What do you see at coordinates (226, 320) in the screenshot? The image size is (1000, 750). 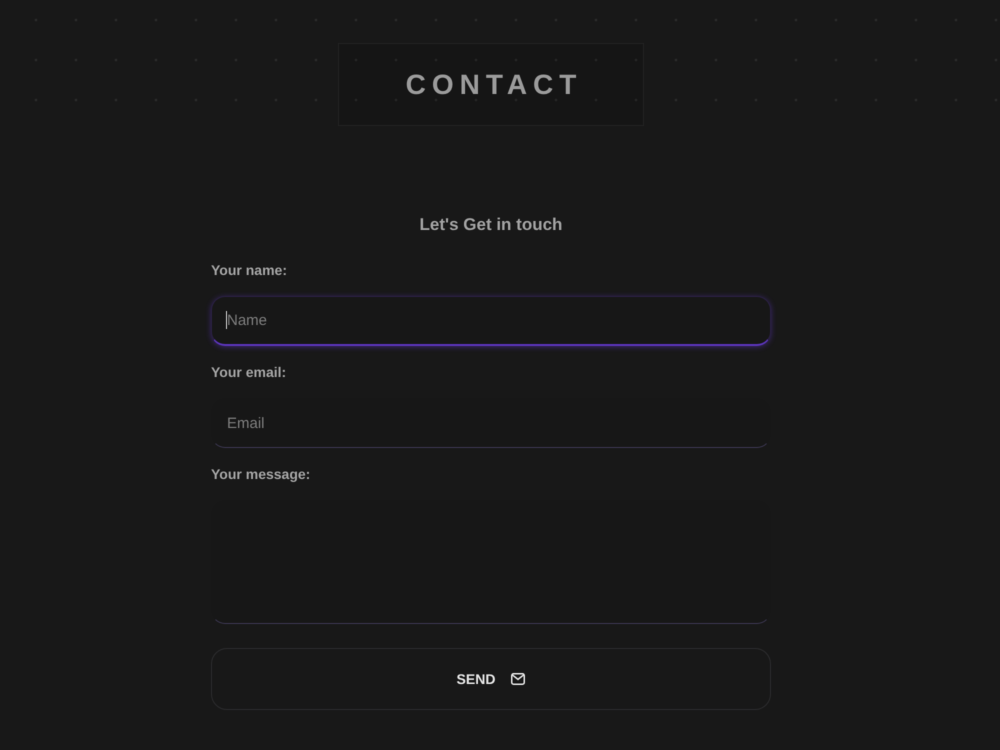 I see `text-cursor-icon` at bounding box center [226, 320].